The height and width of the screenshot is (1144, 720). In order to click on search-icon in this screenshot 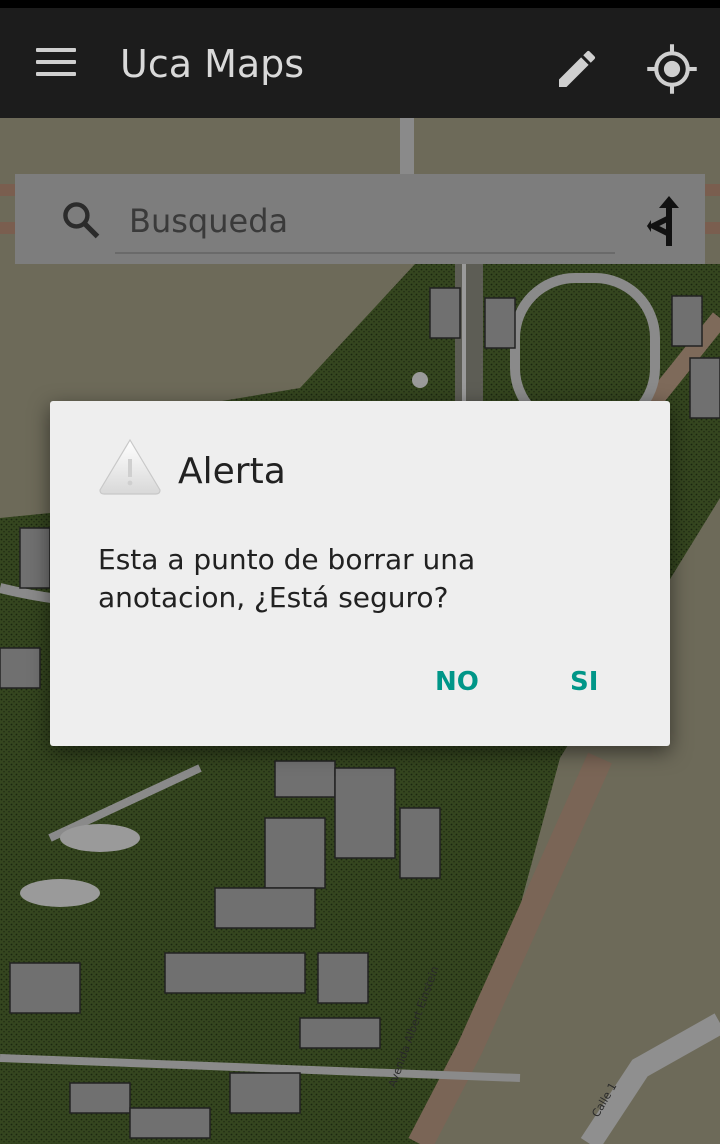, I will do `click(81, 220)`.